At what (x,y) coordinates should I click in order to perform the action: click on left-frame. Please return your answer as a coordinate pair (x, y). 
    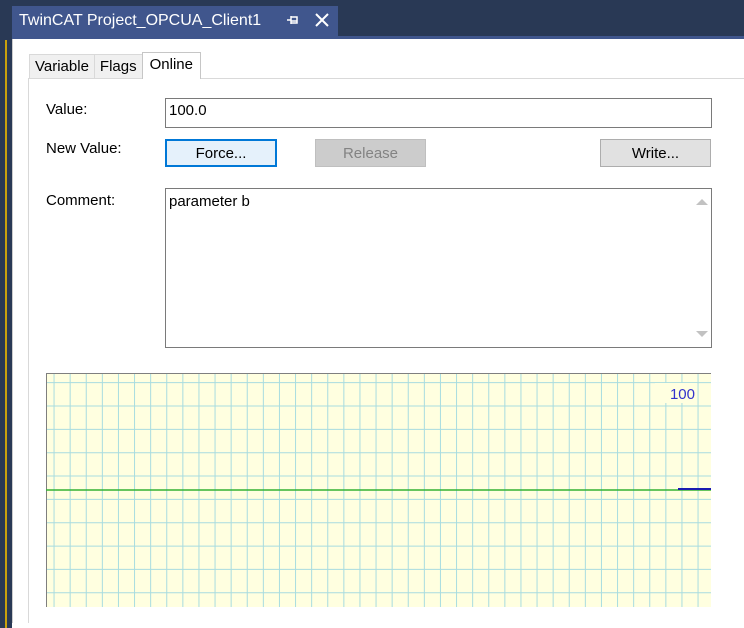
    Looking at the image, I should click on (5, 314).